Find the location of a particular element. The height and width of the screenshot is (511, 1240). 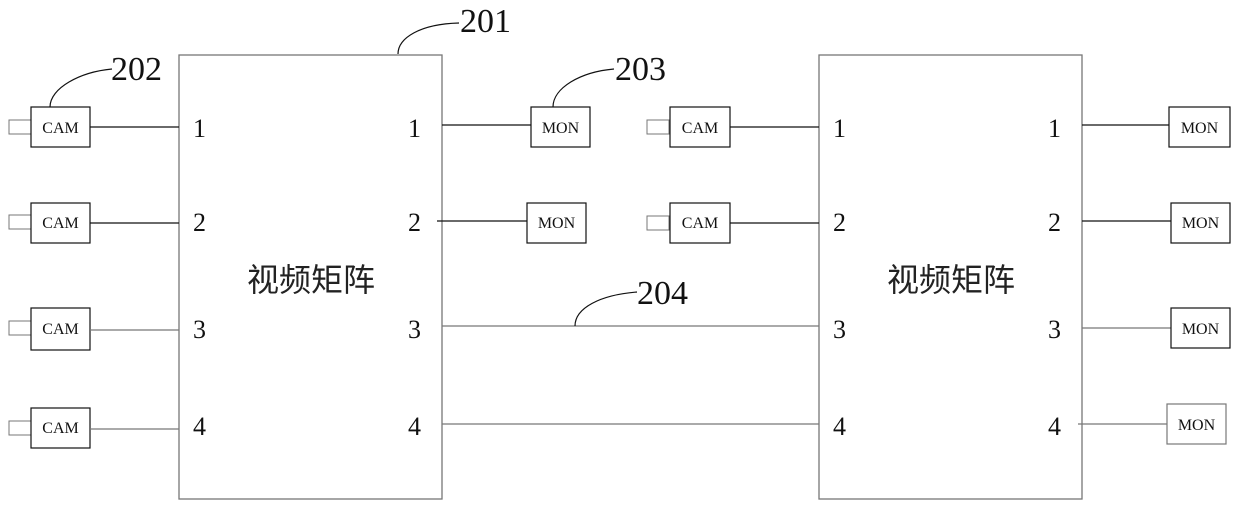

right-matrix-output-2: 2 is located at coordinates (1054, 222).